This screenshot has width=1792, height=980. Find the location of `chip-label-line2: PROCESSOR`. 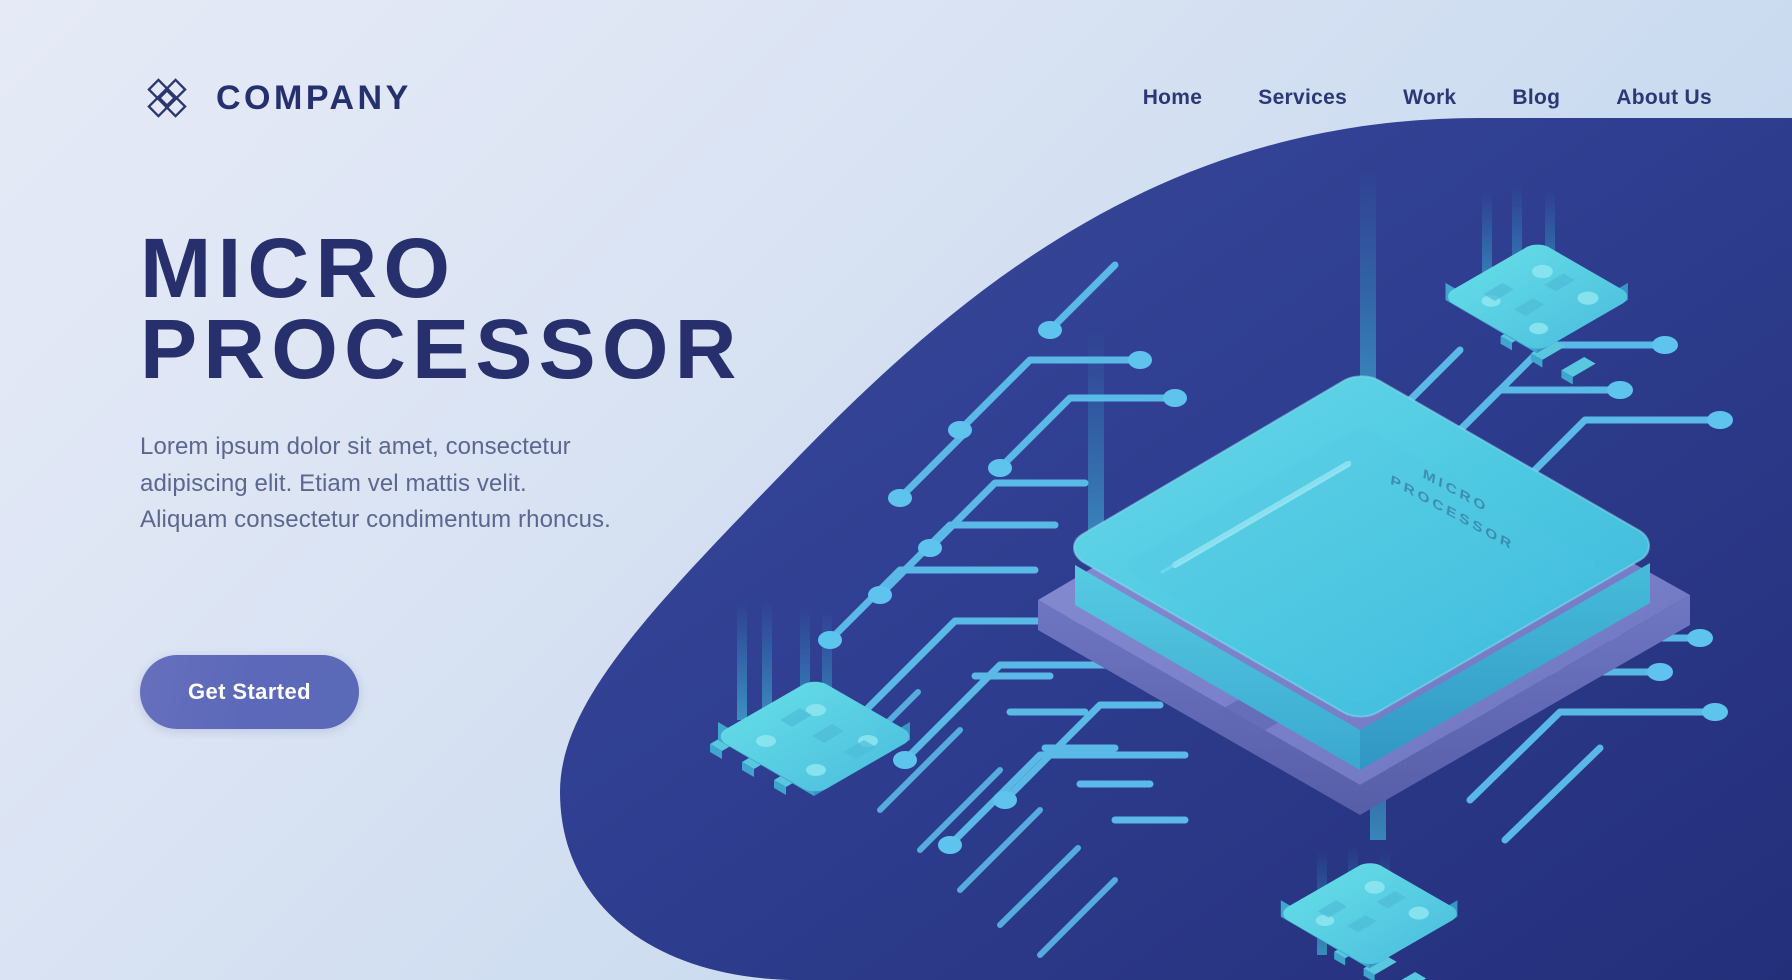

chip-label-line2: PROCESSOR is located at coordinates (1453, 513).